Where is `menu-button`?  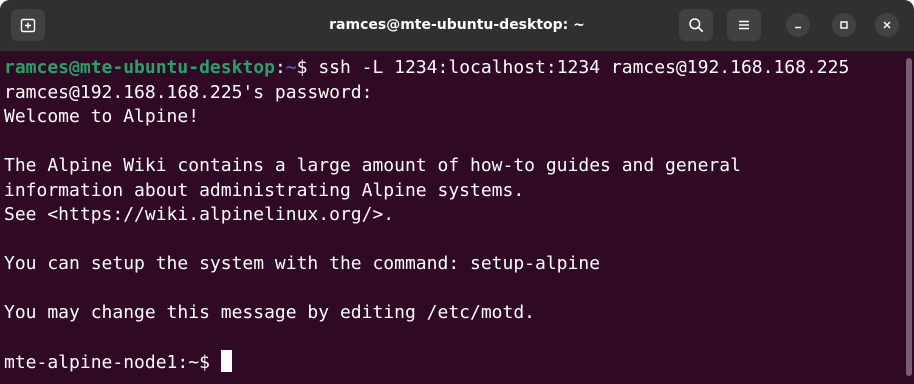 menu-button is located at coordinates (744, 25).